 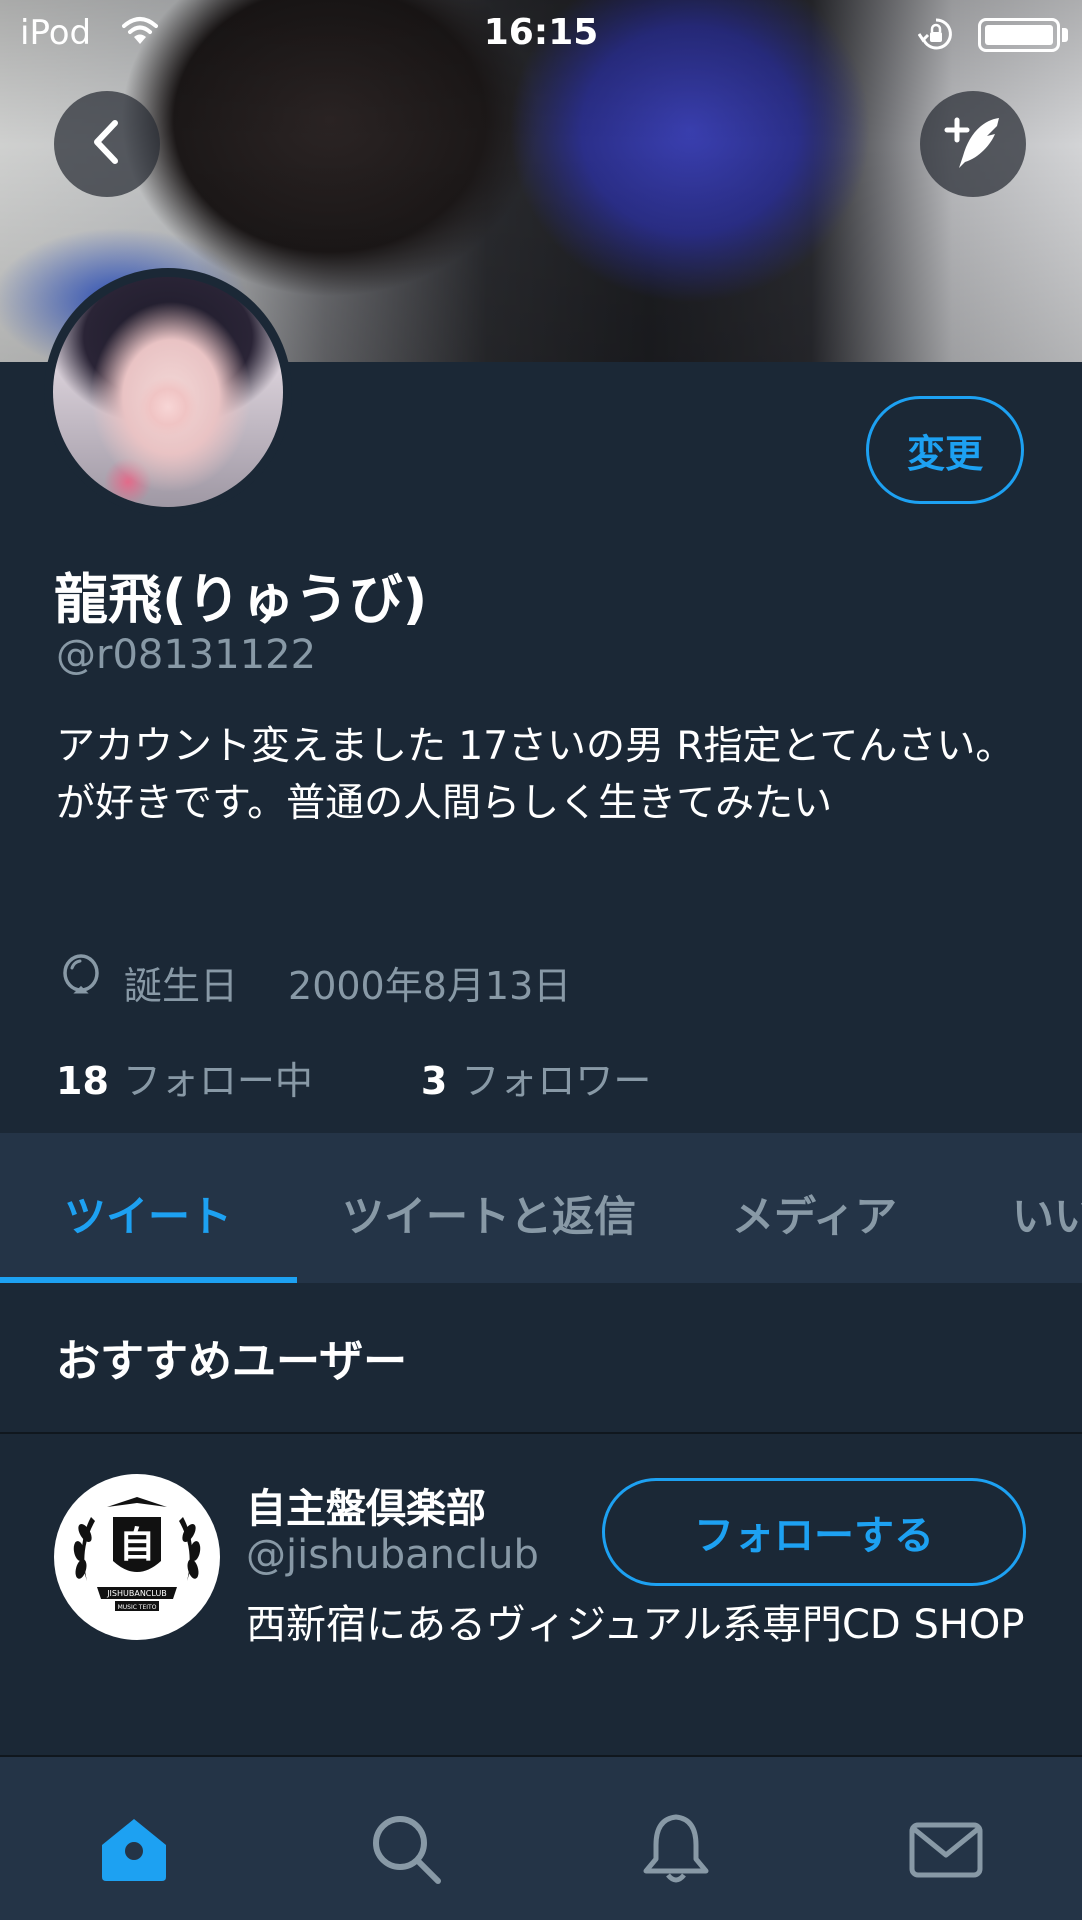 What do you see at coordinates (1019, 35) in the screenshot?
I see `battery-icon` at bounding box center [1019, 35].